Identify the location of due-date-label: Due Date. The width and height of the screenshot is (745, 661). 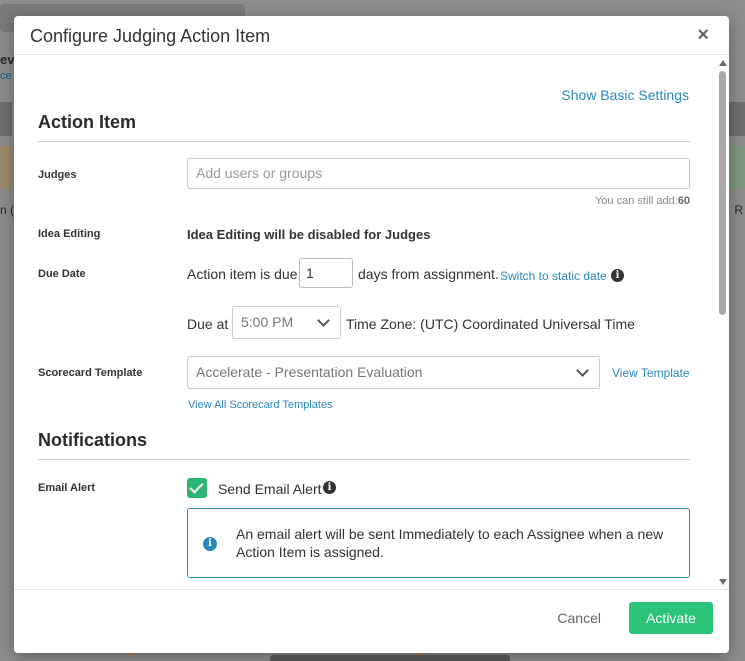
(62, 274).